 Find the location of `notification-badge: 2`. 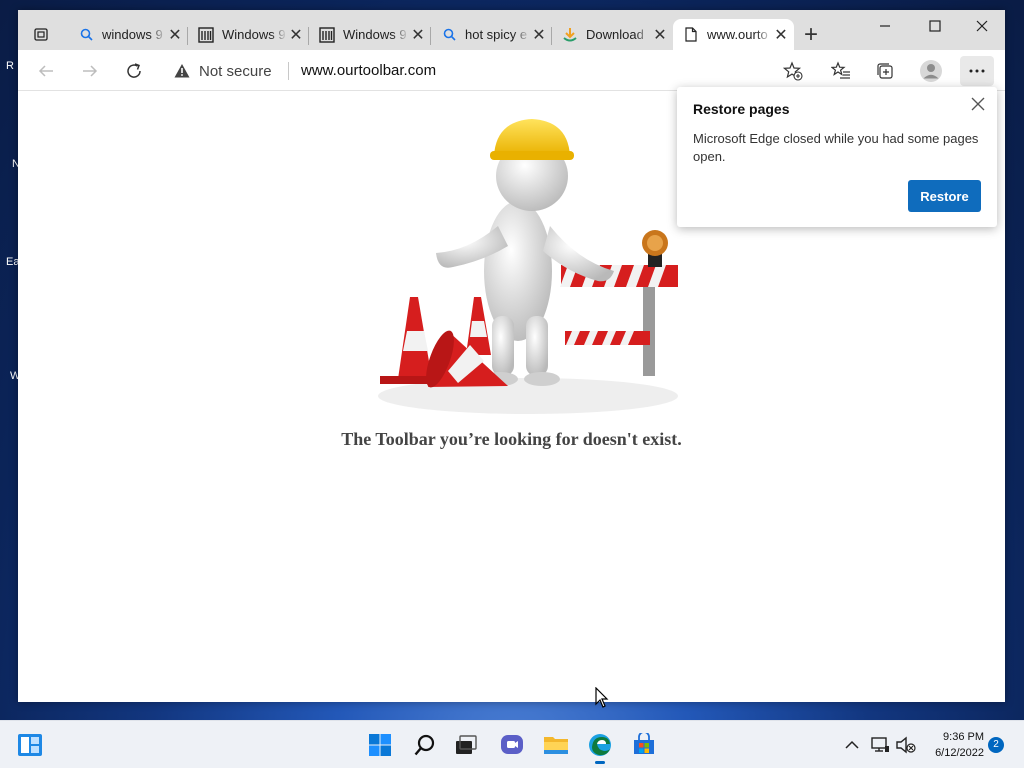

notification-badge: 2 is located at coordinates (996, 745).